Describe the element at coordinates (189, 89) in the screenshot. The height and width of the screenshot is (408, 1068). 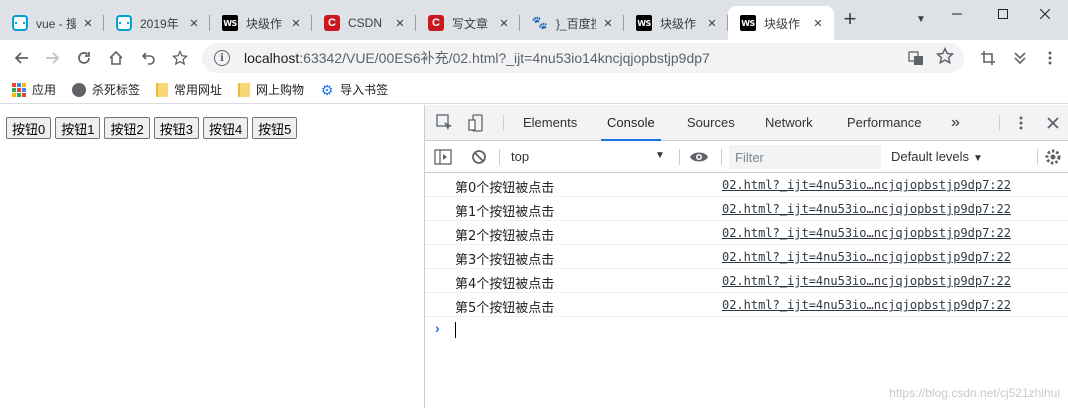
I see `bookmark-item: 常用网址` at that location.